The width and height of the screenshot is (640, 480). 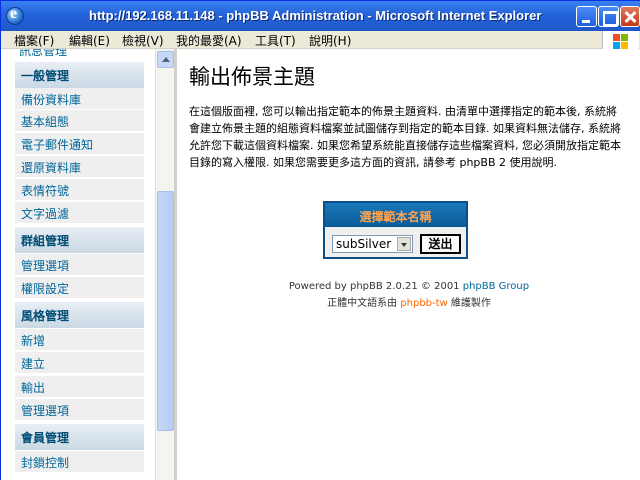 I want to click on nav-link-email: 電子郵件通知, so click(x=79, y=144).